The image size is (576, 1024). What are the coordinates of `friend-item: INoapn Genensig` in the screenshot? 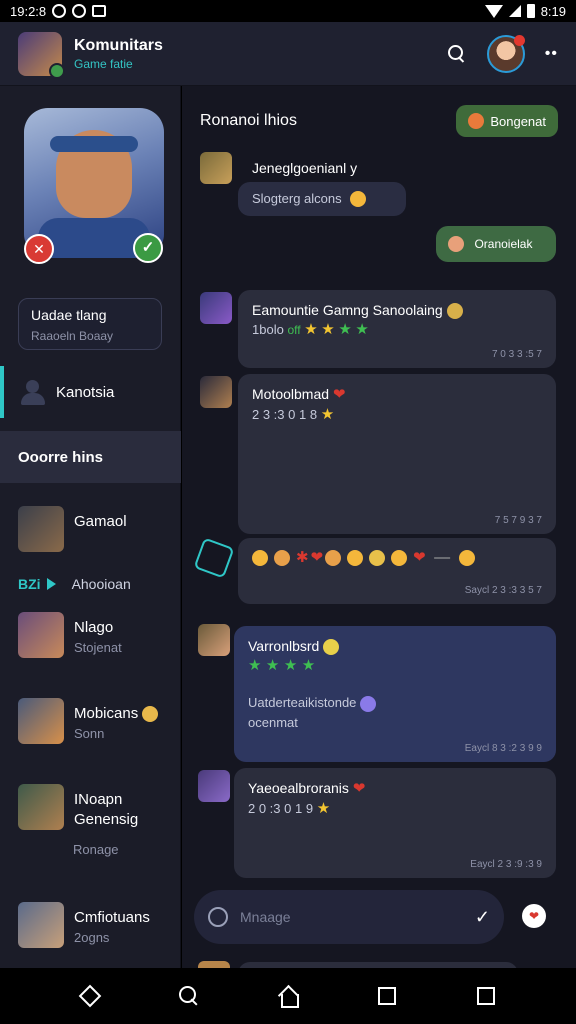 It's located at (91, 807).